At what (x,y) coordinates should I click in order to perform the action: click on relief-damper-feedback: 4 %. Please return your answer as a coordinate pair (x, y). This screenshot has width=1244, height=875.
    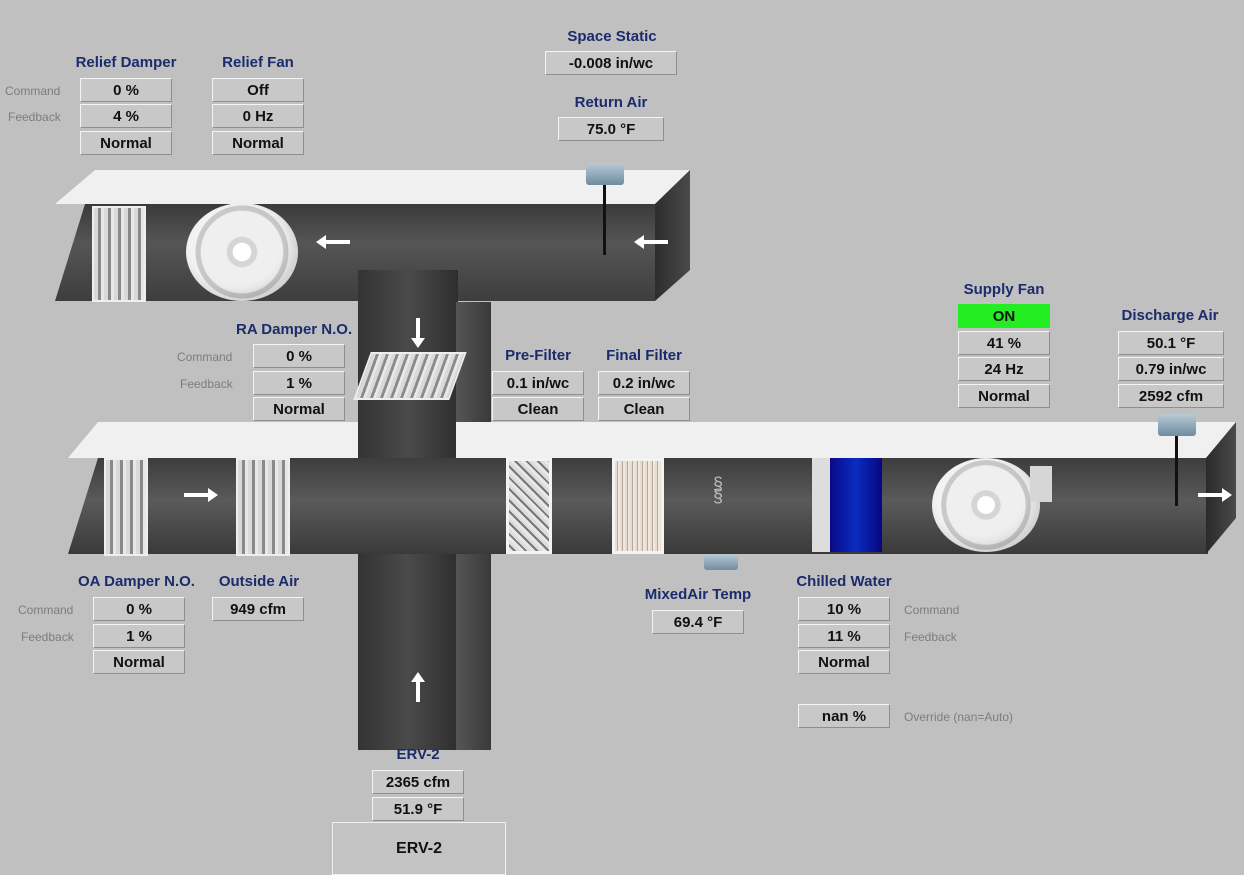
    Looking at the image, I should click on (126, 116).